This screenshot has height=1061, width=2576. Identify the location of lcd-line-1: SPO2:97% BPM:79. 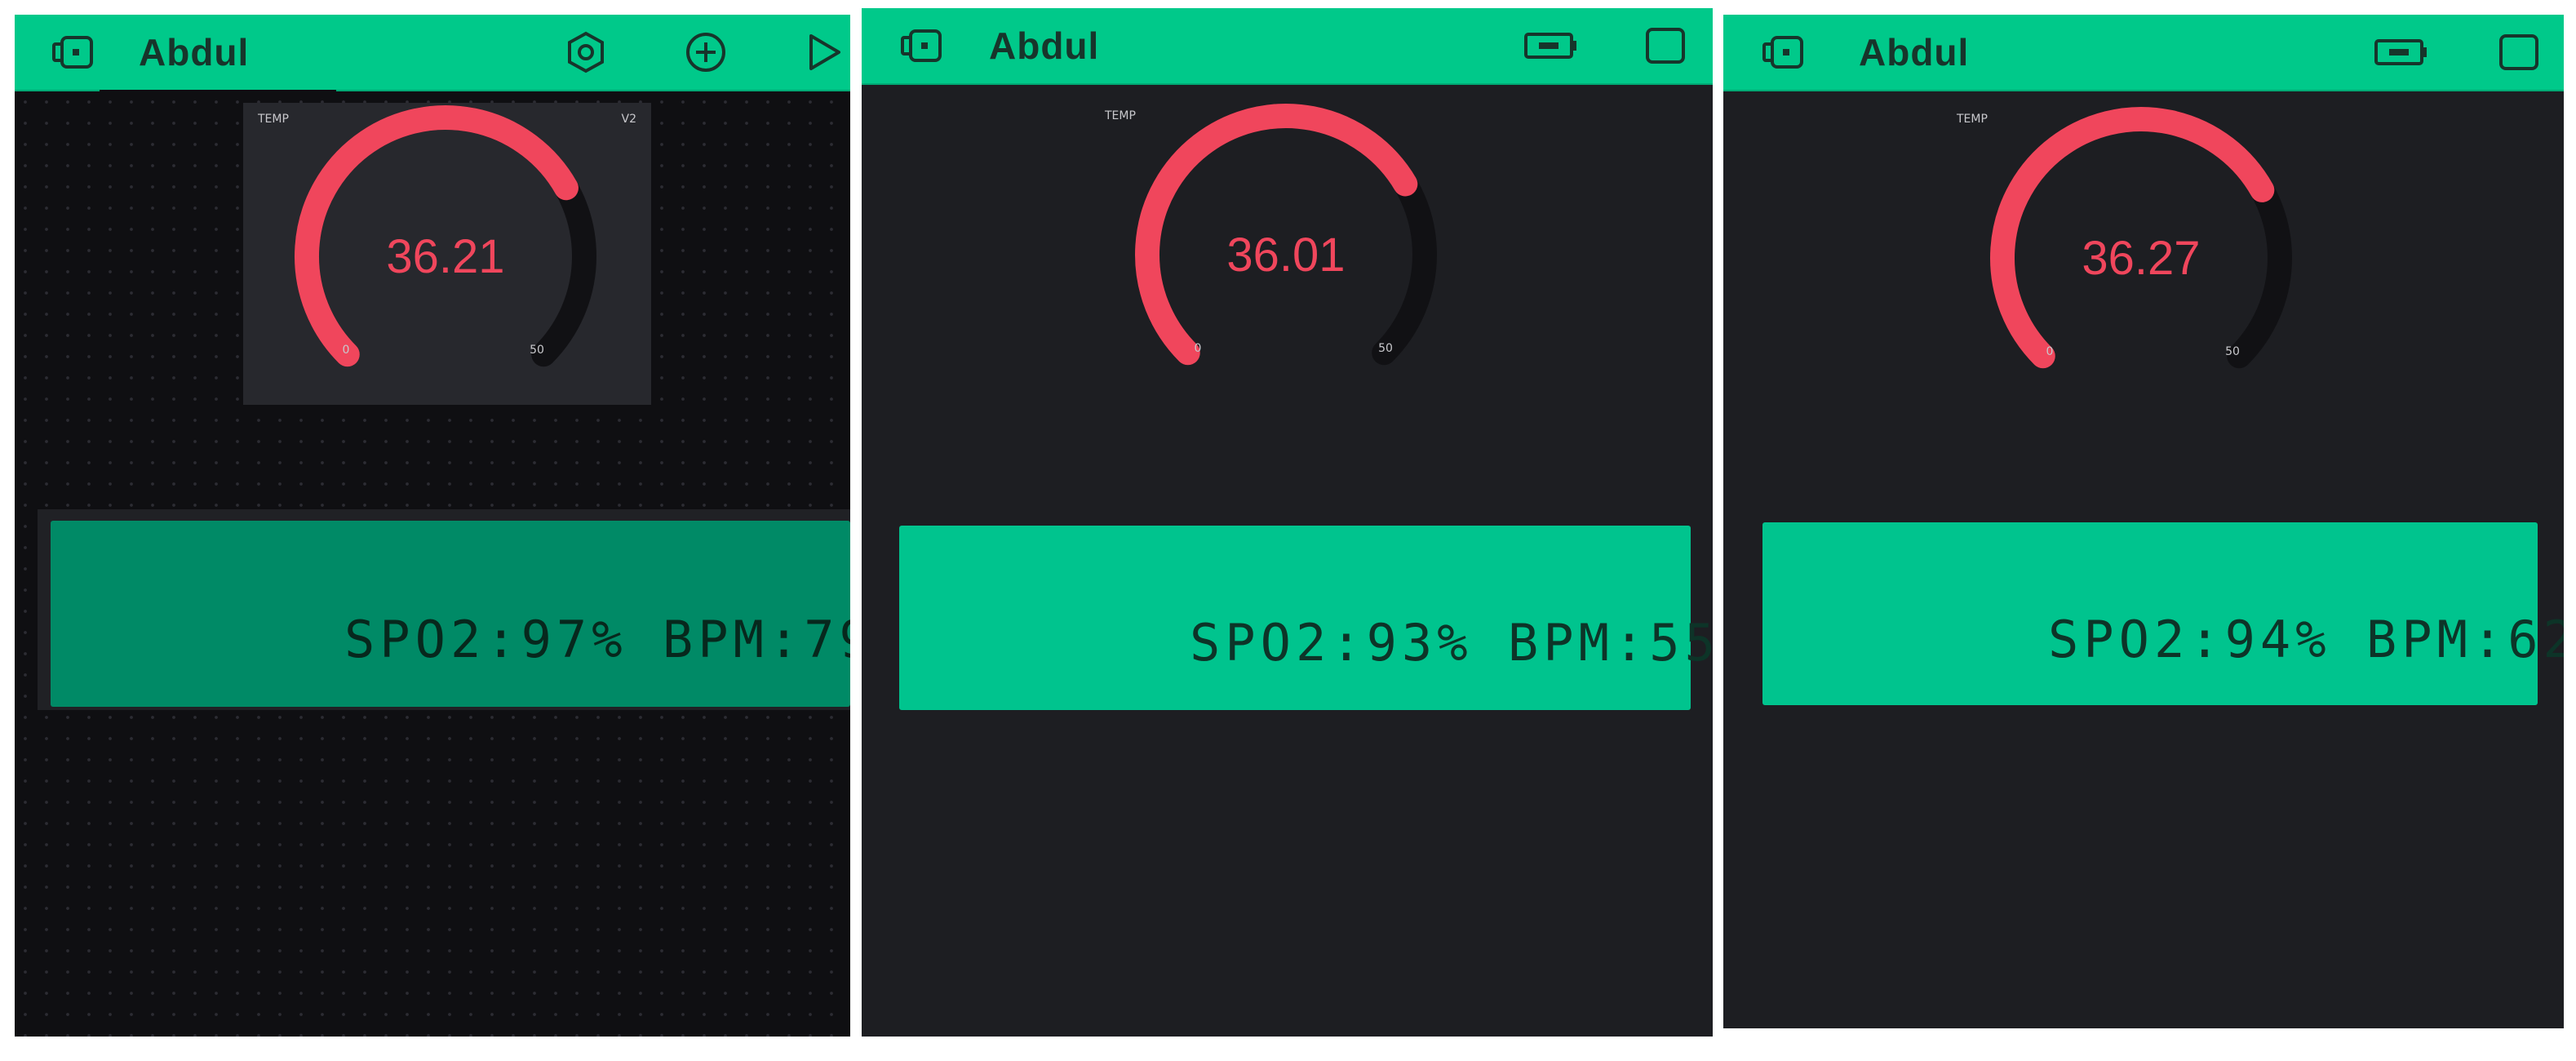
(597, 639).